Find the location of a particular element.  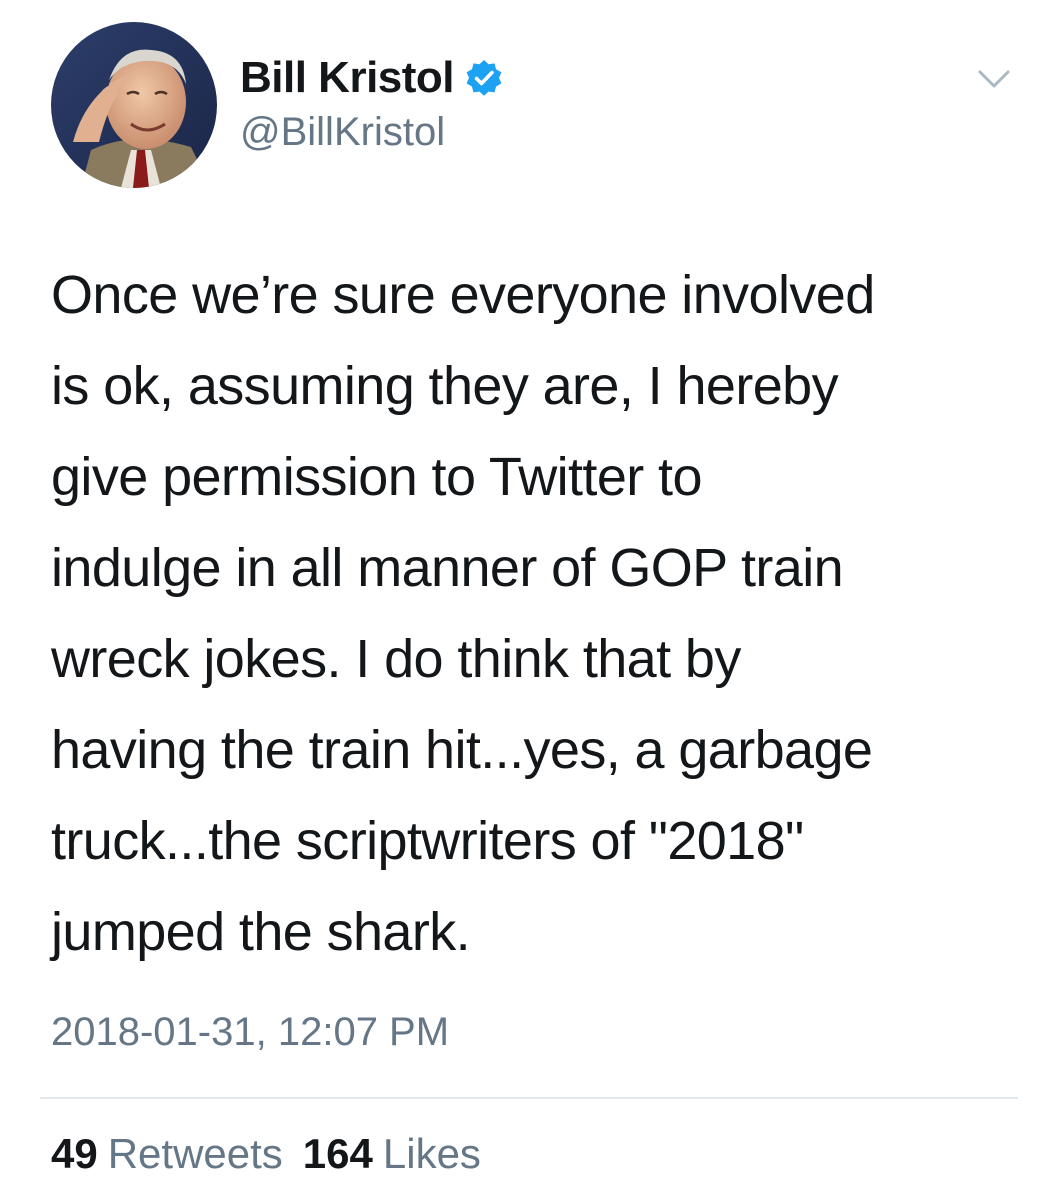

retweets-count: 49 is located at coordinates (74, 1153).